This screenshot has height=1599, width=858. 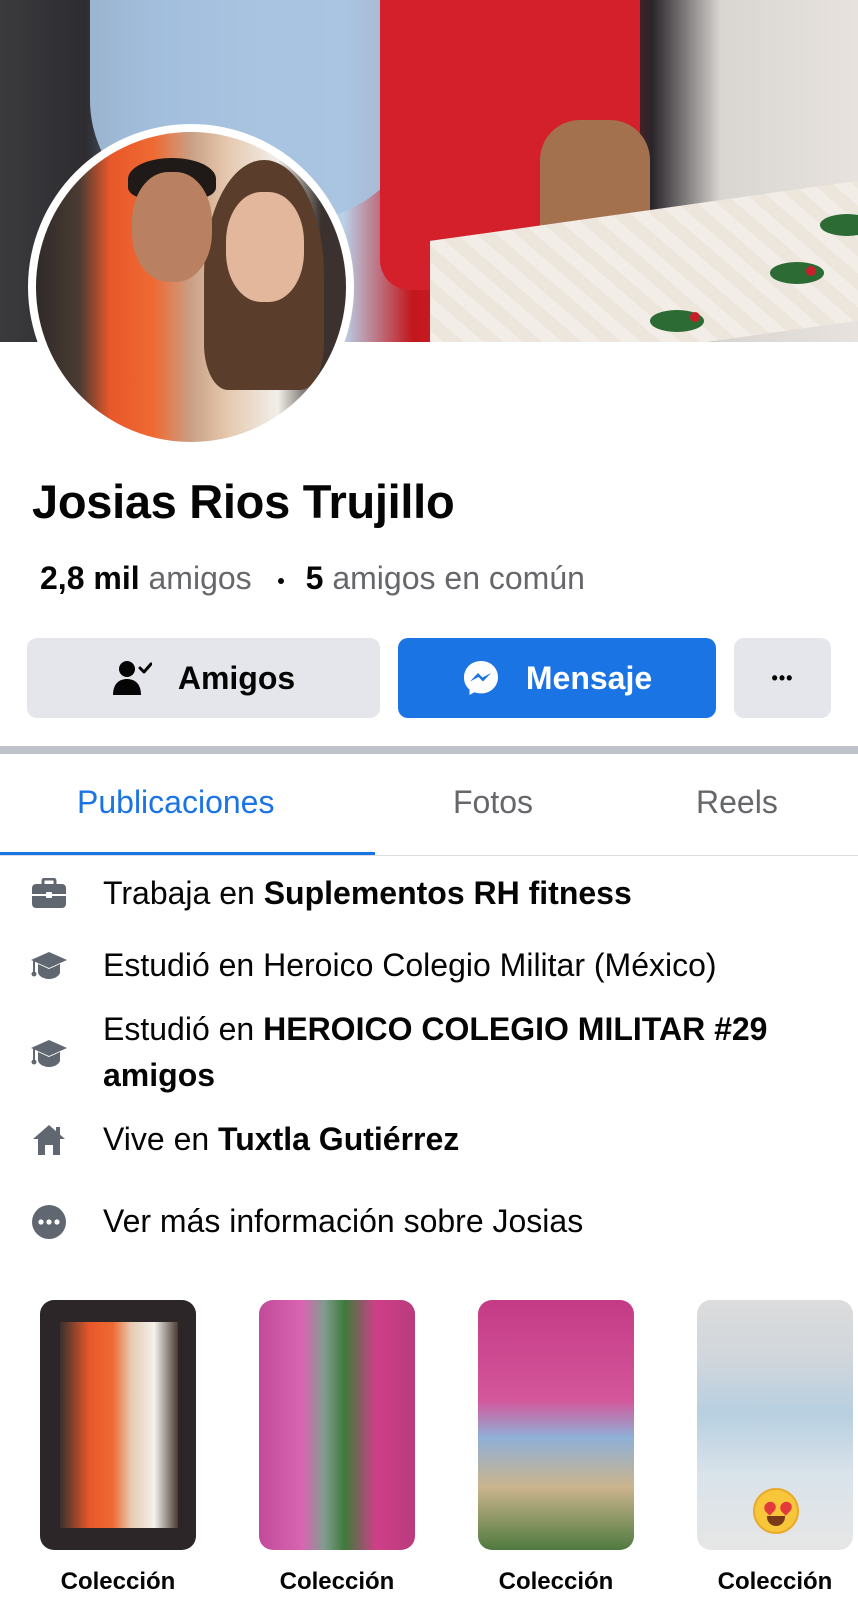 What do you see at coordinates (589, 677) in the screenshot?
I see `message-button-label: Mensaje` at bounding box center [589, 677].